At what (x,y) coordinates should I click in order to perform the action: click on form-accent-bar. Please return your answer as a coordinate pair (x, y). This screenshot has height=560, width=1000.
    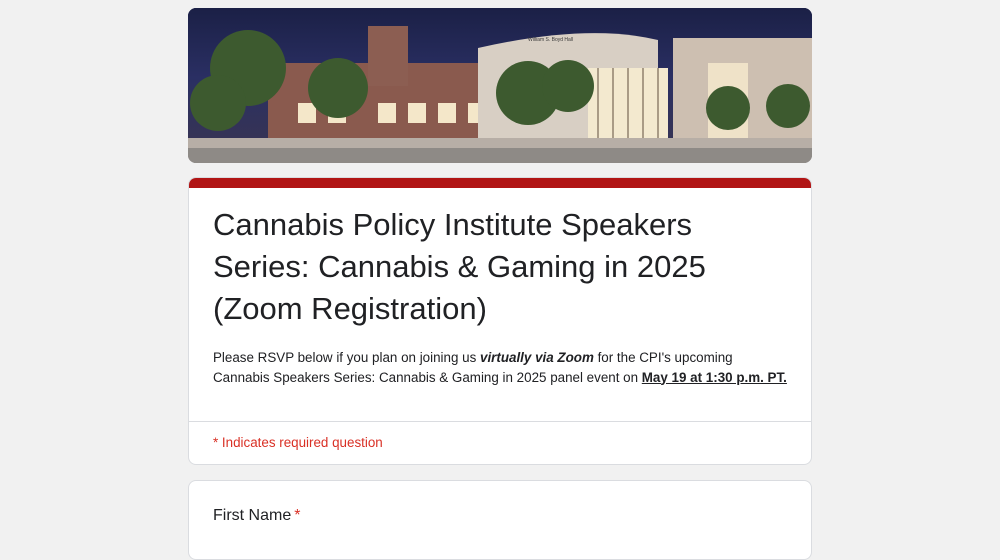
    Looking at the image, I should click on (500, 183).